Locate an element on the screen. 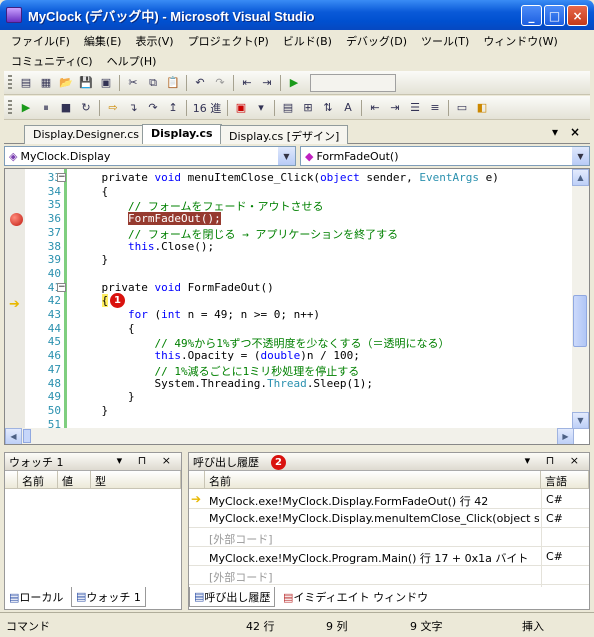 The height and width of the screenshot is (637, 594). tab-call-stack: ▤ 呼び出し履歴 is located at coordinates (232, 597).